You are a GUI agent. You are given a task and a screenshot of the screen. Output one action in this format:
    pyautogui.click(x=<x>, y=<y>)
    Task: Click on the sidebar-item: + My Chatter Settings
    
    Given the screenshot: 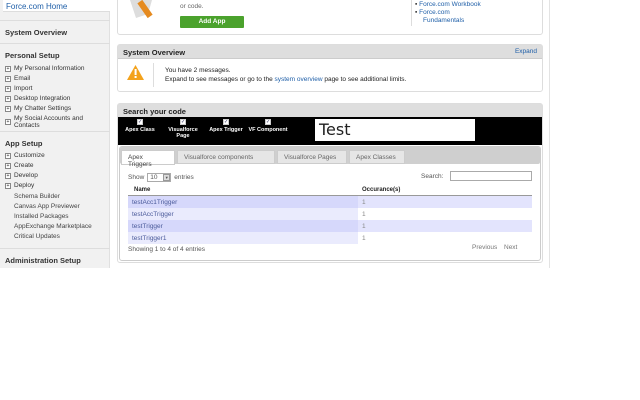 What is the action you would take?
    pyautogui.click(x=38, y=108)
    